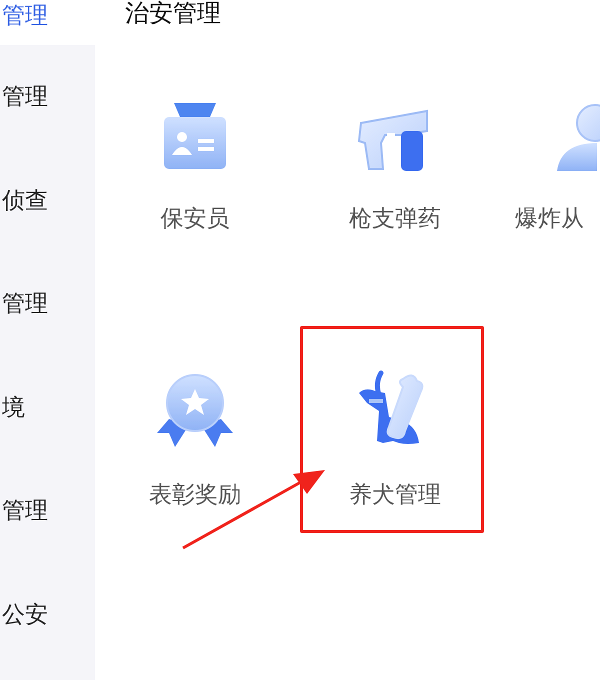  What do you see at coordinates (395, 494) in the screenshot?
I see `menu-item-label: 养犬管理` at bounding box center [395, 494].